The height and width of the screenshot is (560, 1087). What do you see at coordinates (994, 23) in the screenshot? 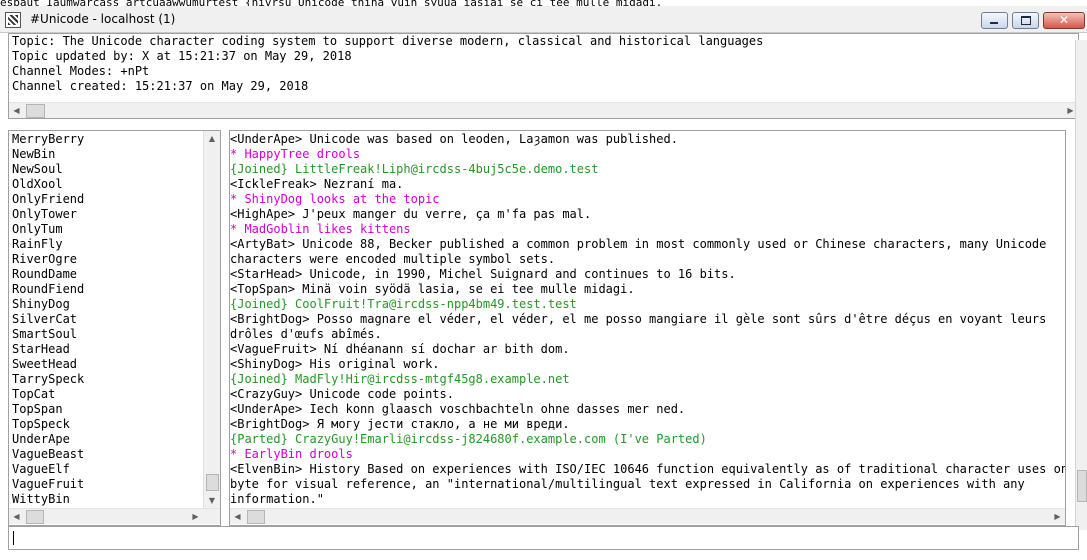
I see `minimize-icon` at bounding box center [994, 23].